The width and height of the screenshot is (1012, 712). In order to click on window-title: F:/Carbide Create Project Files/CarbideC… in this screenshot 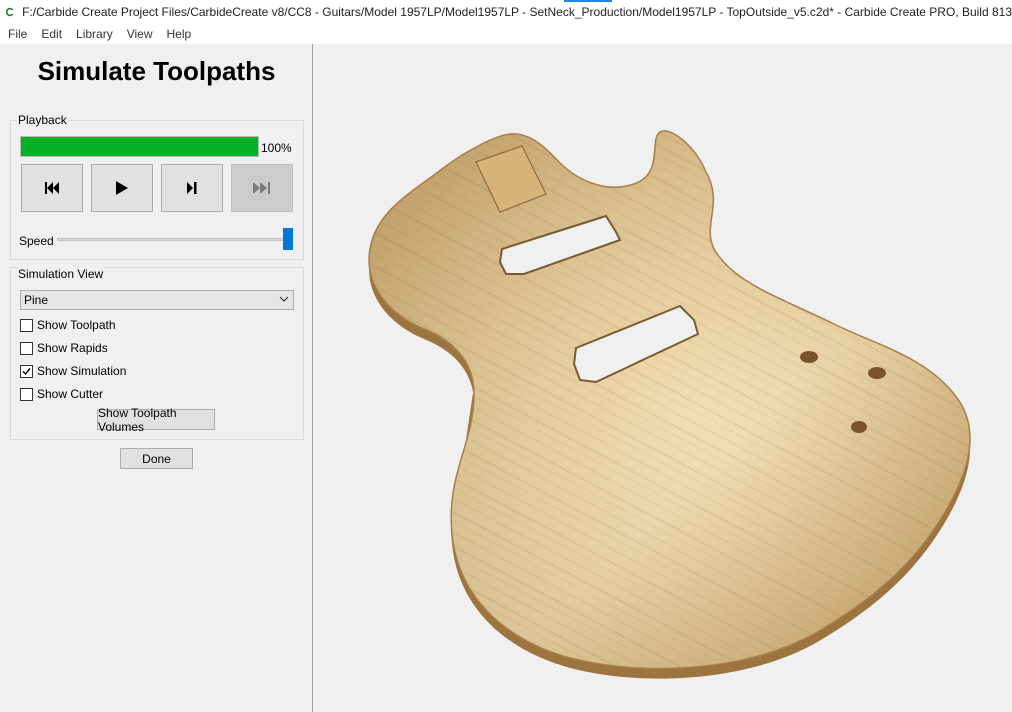, I will do `click(517, 12)`.